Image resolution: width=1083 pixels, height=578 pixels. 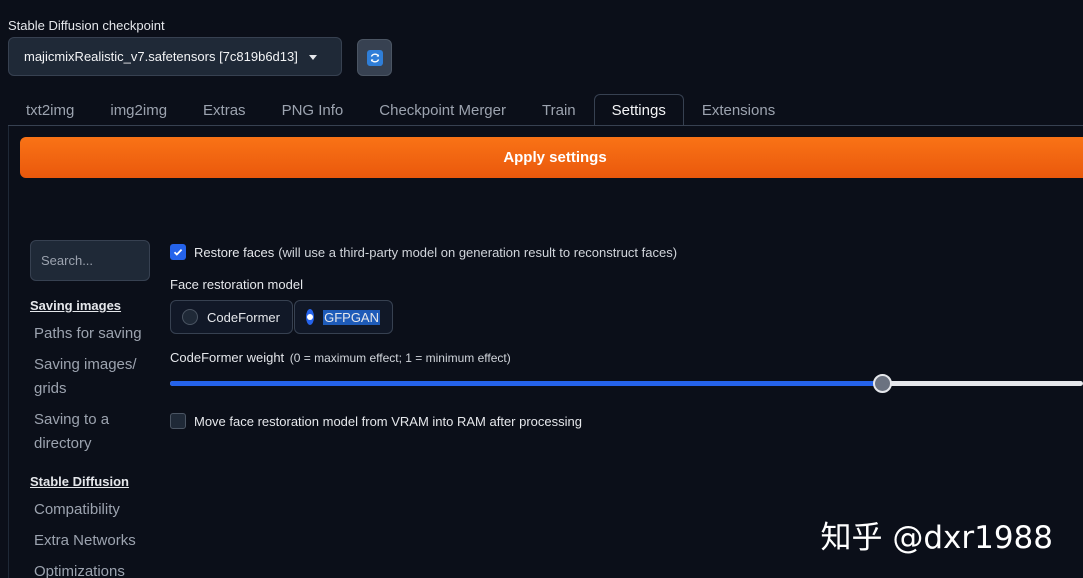 I want to click on radio-selected-icon, so click(x=310, y=317).